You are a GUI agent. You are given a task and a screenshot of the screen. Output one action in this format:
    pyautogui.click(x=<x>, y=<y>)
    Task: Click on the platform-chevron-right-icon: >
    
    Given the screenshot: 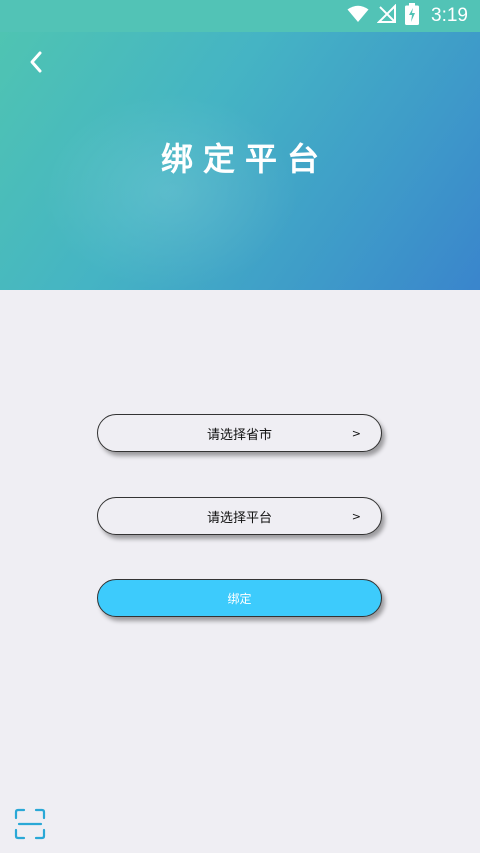 What is the action you would take?
    pyautogui.click(x=356, y=516)
    